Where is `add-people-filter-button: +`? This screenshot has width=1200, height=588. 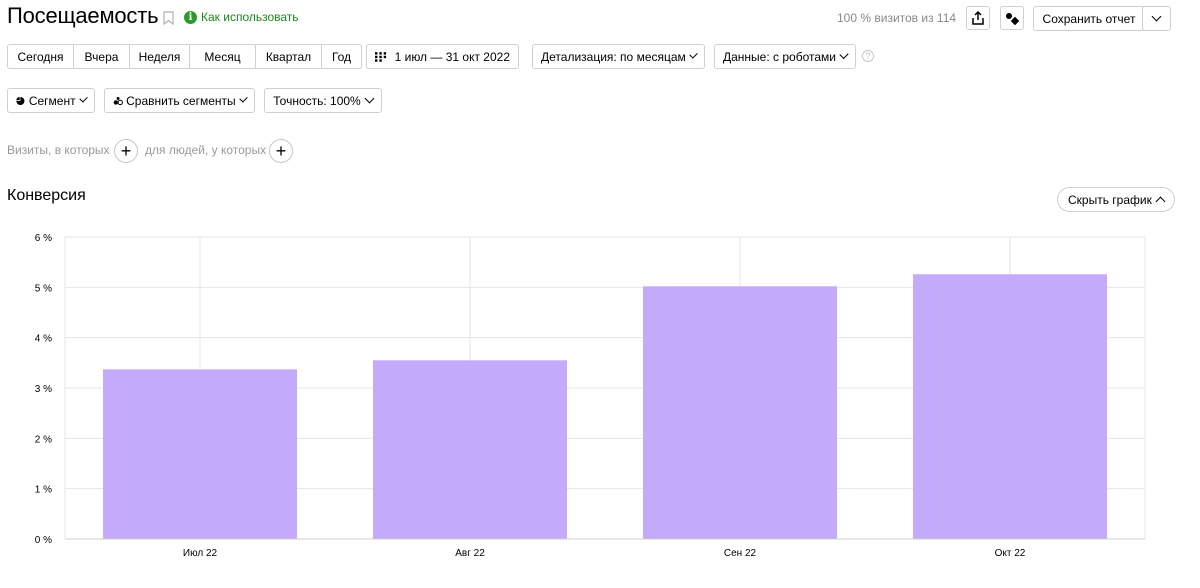
add-people-filter-button: + is located at coordinates (281, 151).